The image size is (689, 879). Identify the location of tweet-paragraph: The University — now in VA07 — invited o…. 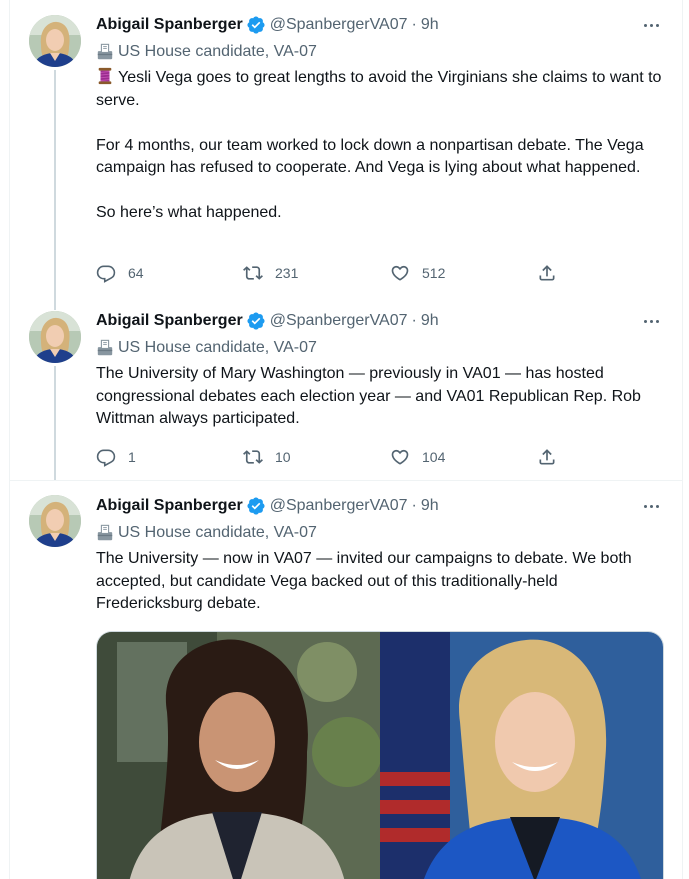
(366, 581).